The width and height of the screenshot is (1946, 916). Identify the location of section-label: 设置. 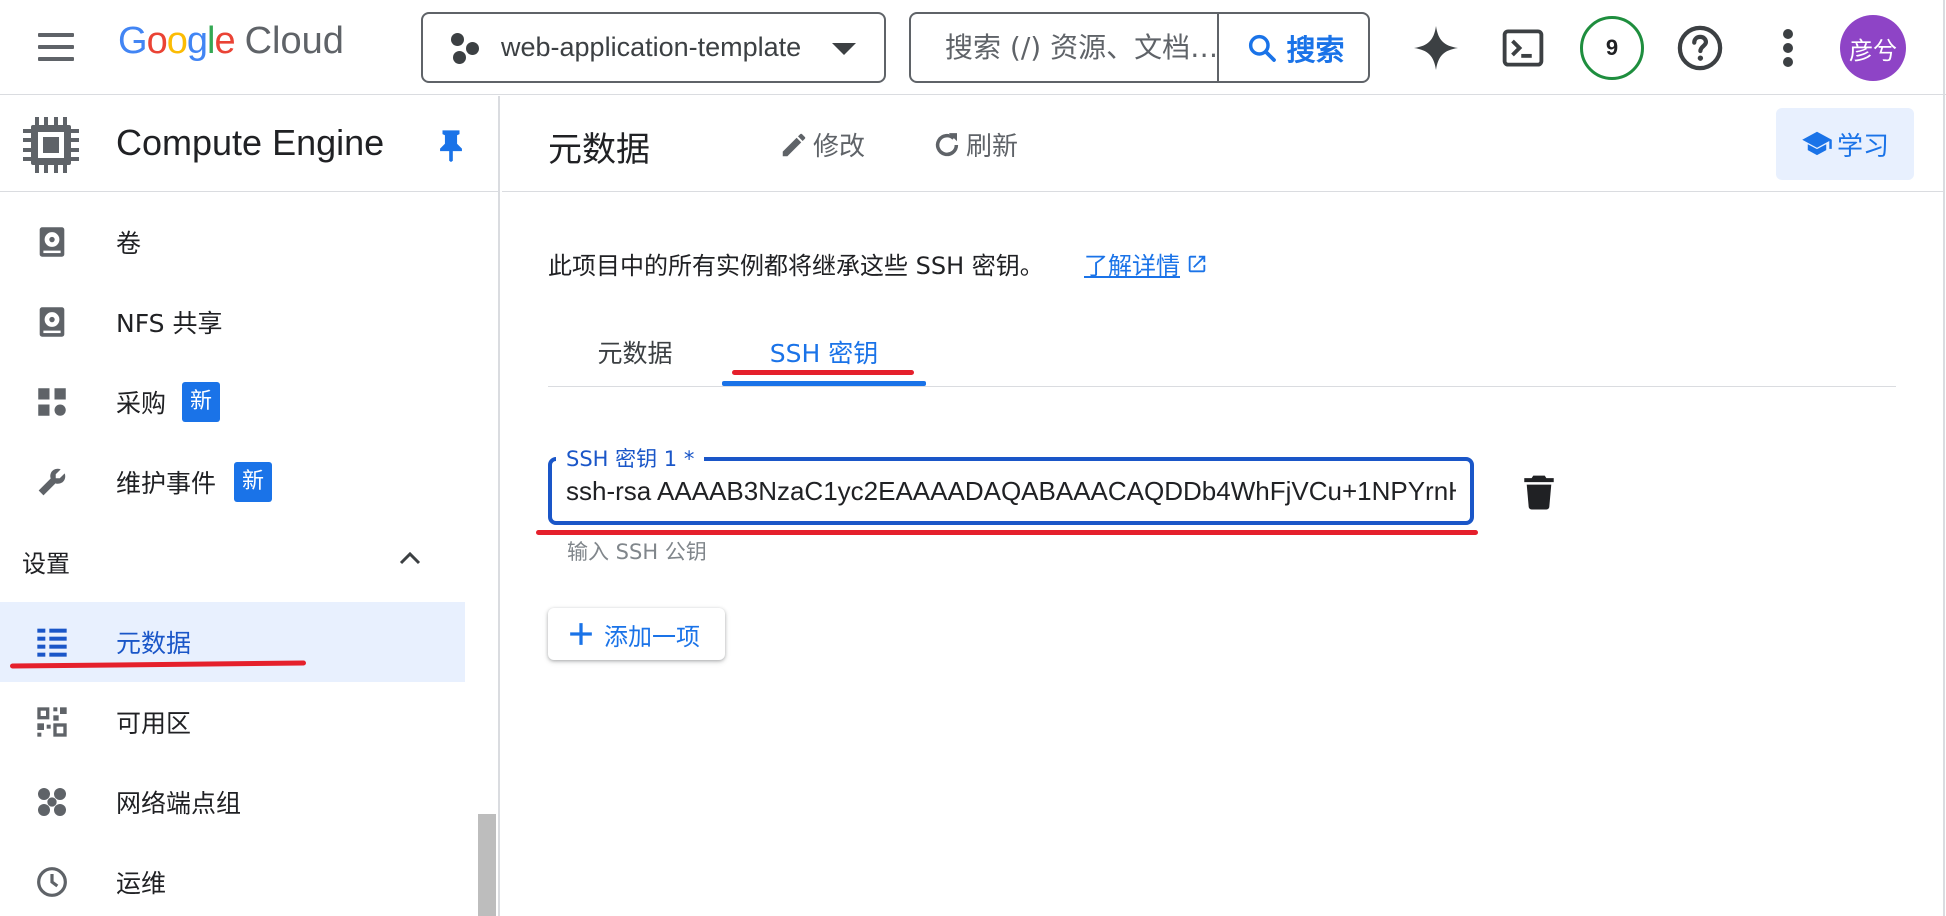
(46, 564).